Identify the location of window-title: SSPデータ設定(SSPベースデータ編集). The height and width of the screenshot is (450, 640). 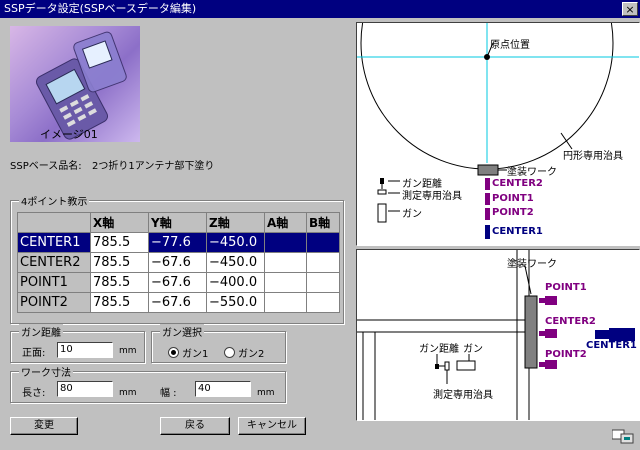
(100, 8).